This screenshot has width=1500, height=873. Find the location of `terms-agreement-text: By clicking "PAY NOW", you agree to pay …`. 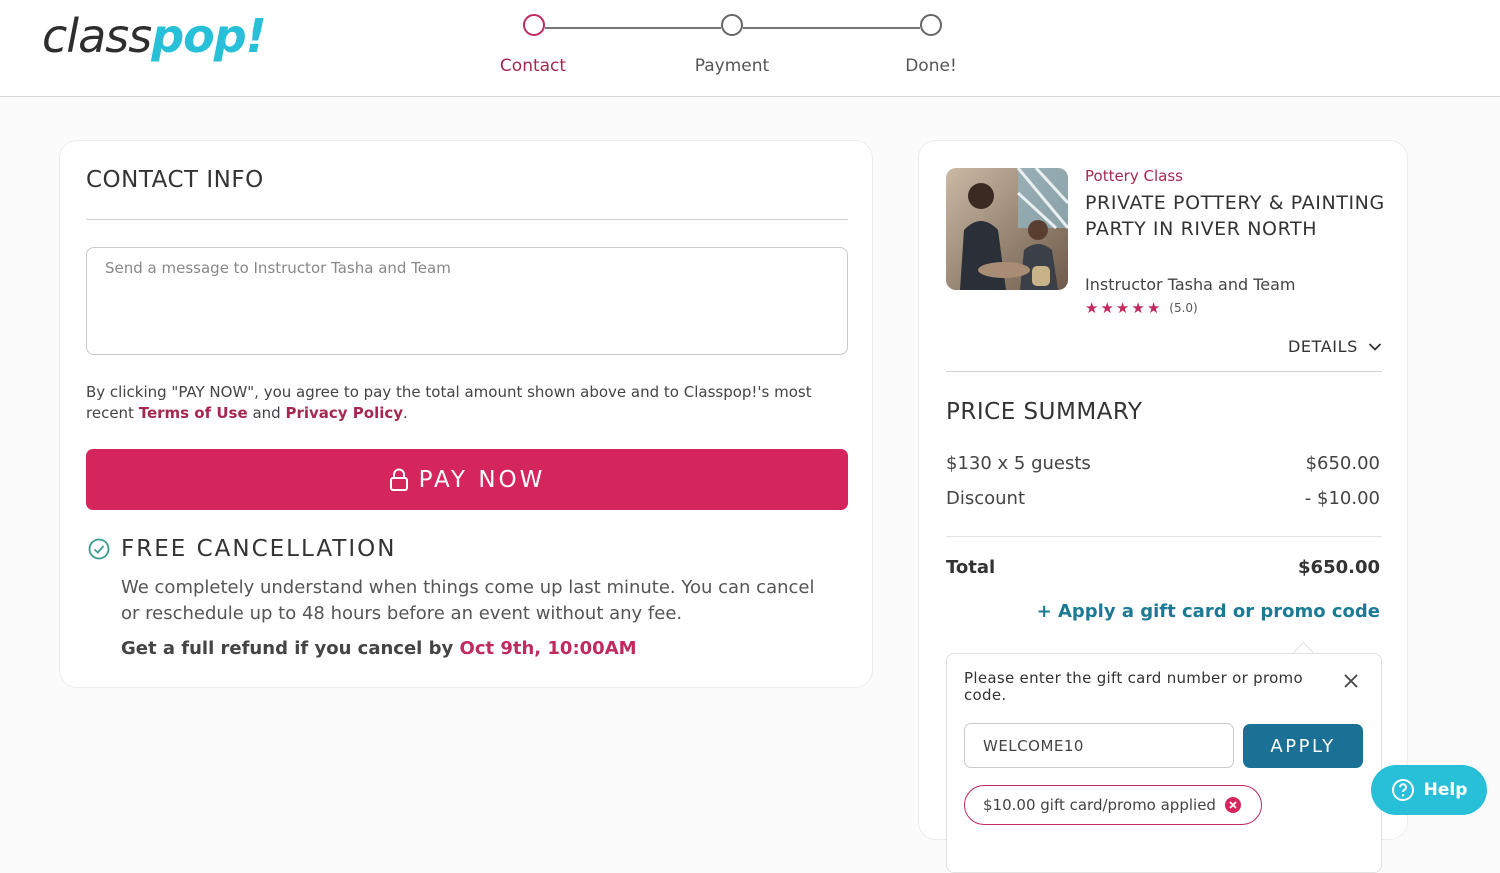

terms-agreement-text: By clicking "PAY NOW", you agree to pay … is located at coordinates (466, 403).